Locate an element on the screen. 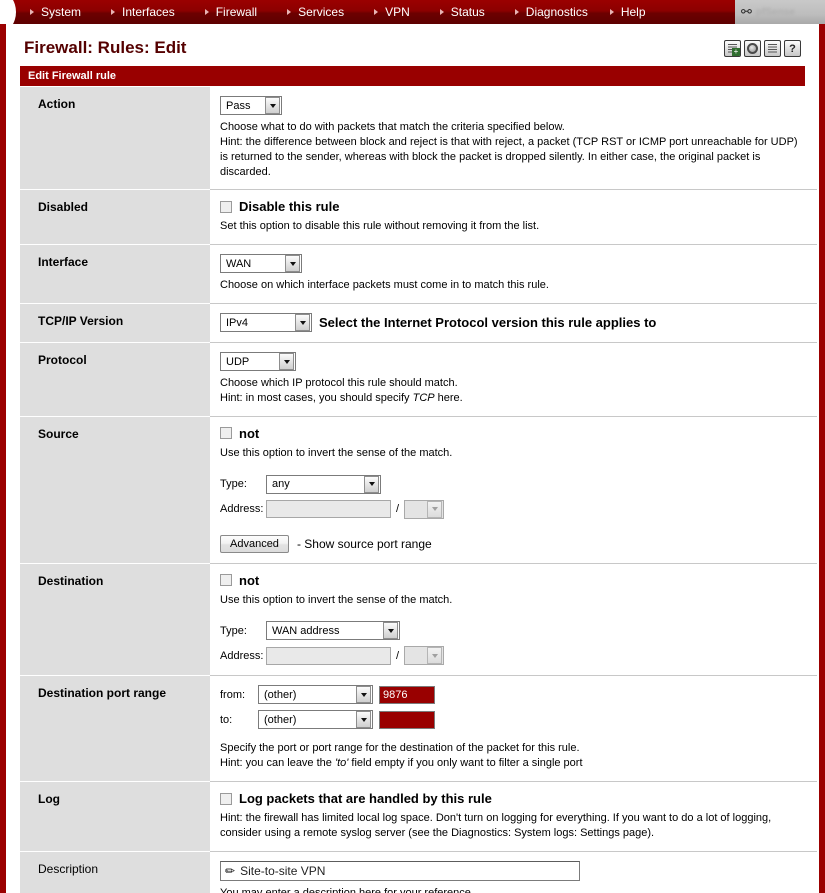  label-action: Action is located at coordinates (115, 139).